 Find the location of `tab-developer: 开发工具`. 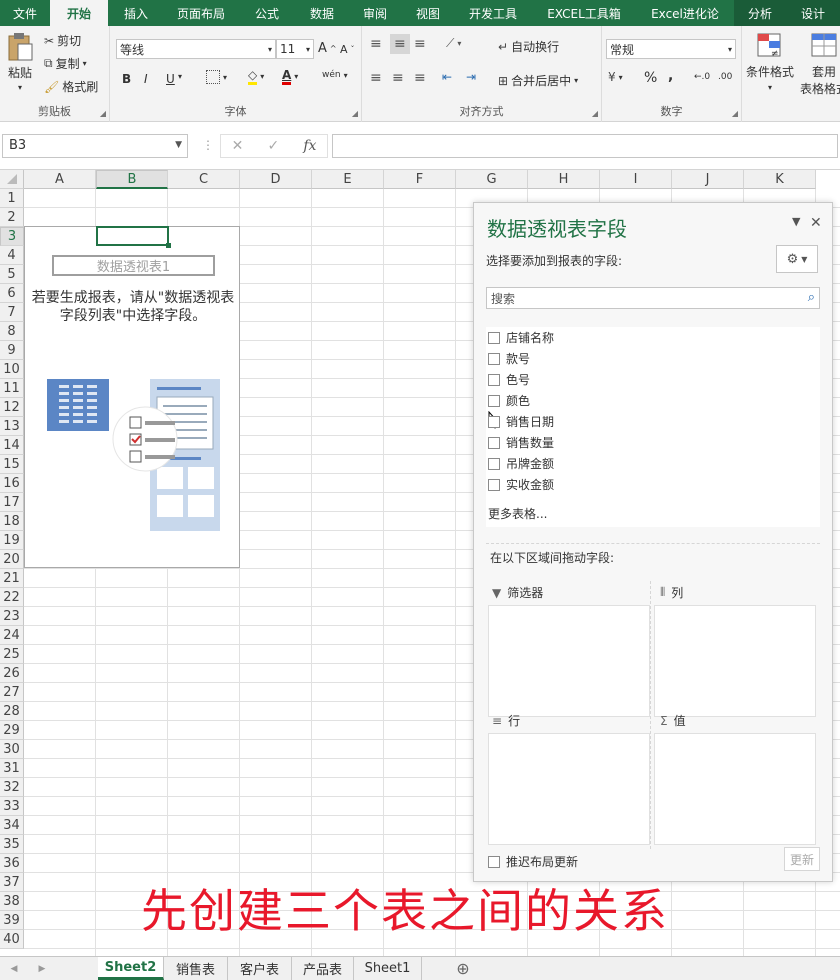

tab-developer: 开发工具 is located at coordinates (493, 13).